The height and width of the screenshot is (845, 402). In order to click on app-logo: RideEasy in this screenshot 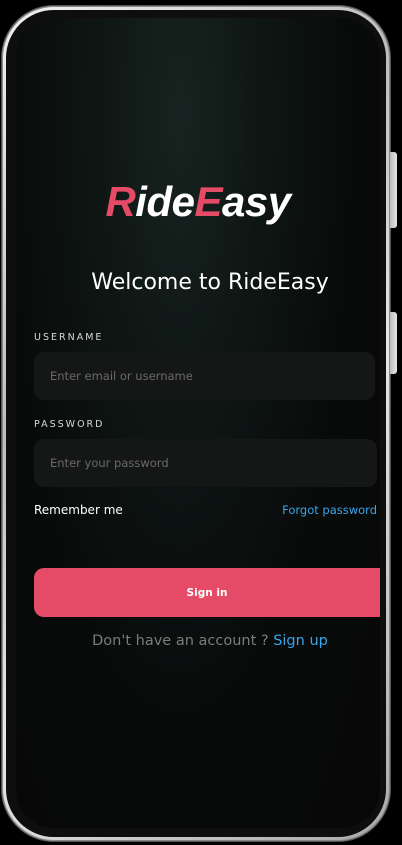, I will do `click(198, 202)`.